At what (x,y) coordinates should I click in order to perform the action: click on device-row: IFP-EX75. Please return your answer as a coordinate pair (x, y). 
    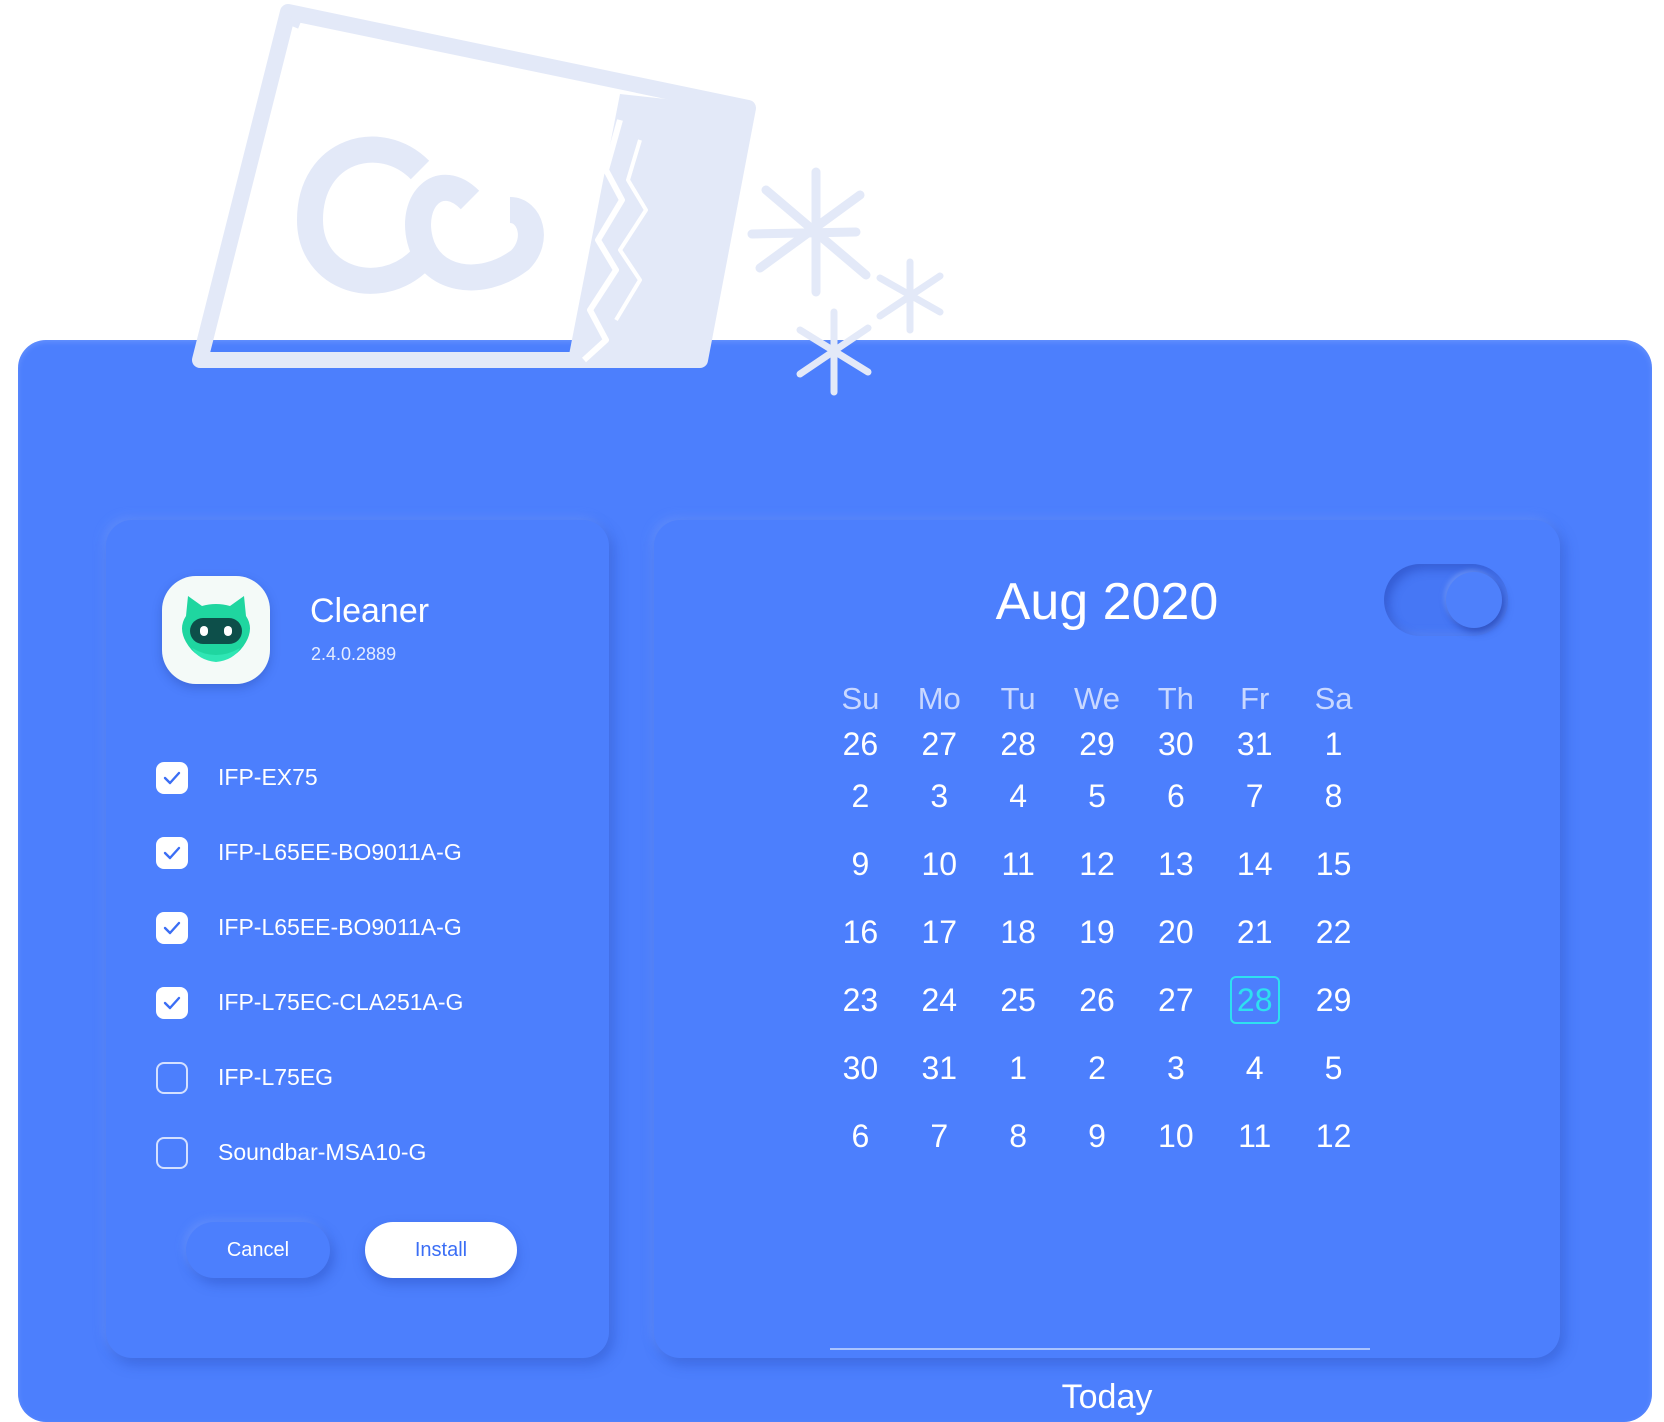
    Looking at the image, I should click on (371, 789).